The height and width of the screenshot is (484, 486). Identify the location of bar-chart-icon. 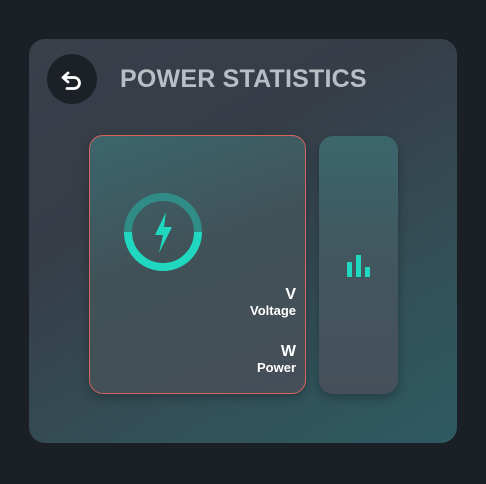
(358, 266).